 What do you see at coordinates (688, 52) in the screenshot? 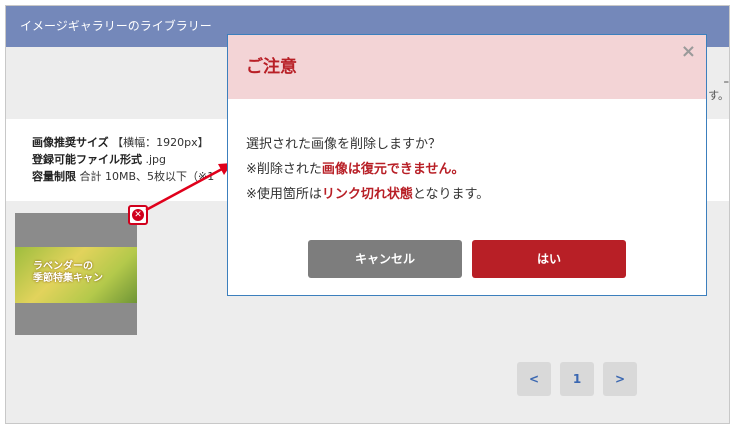
I see `close-icon: ×` at bounding box center [688, 52].